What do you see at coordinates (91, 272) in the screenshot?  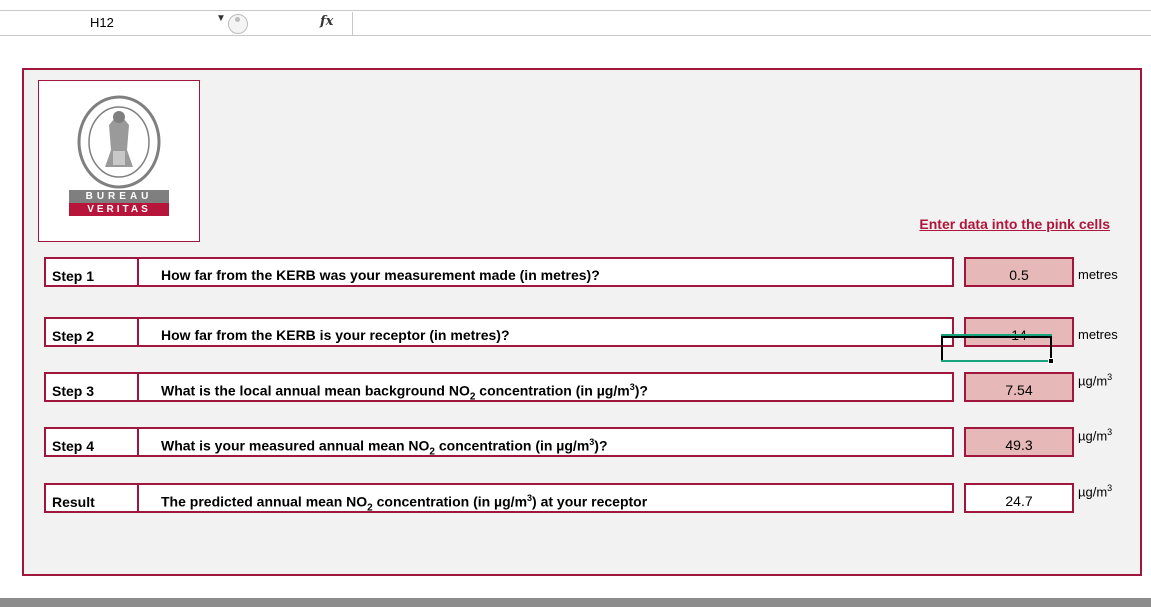 I see `step-label: Step 1` at bounding box center [91, 272].